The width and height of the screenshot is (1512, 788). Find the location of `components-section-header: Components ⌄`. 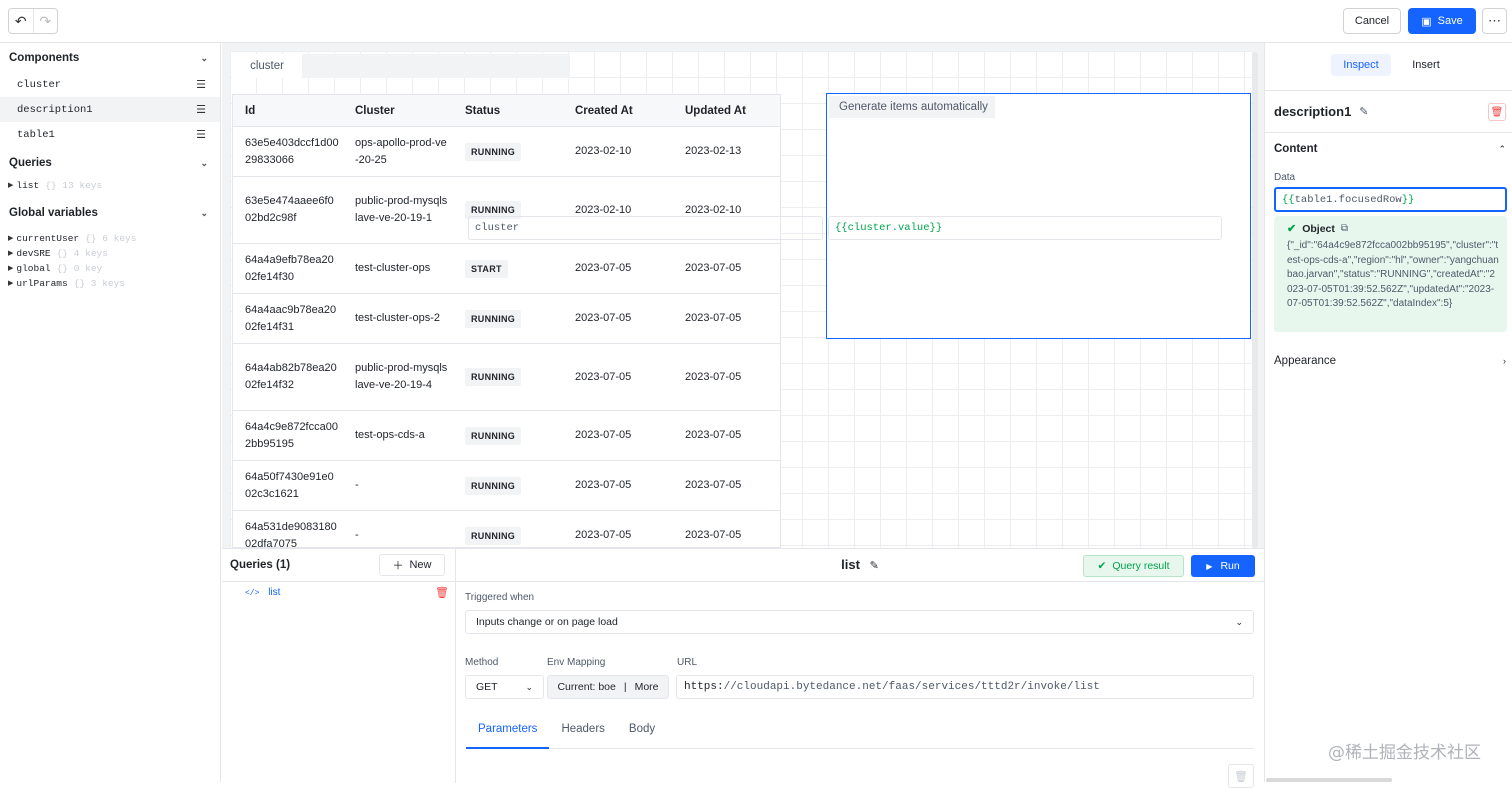

components-section-header: Components ⌄ is located at coordinates (110, 58).